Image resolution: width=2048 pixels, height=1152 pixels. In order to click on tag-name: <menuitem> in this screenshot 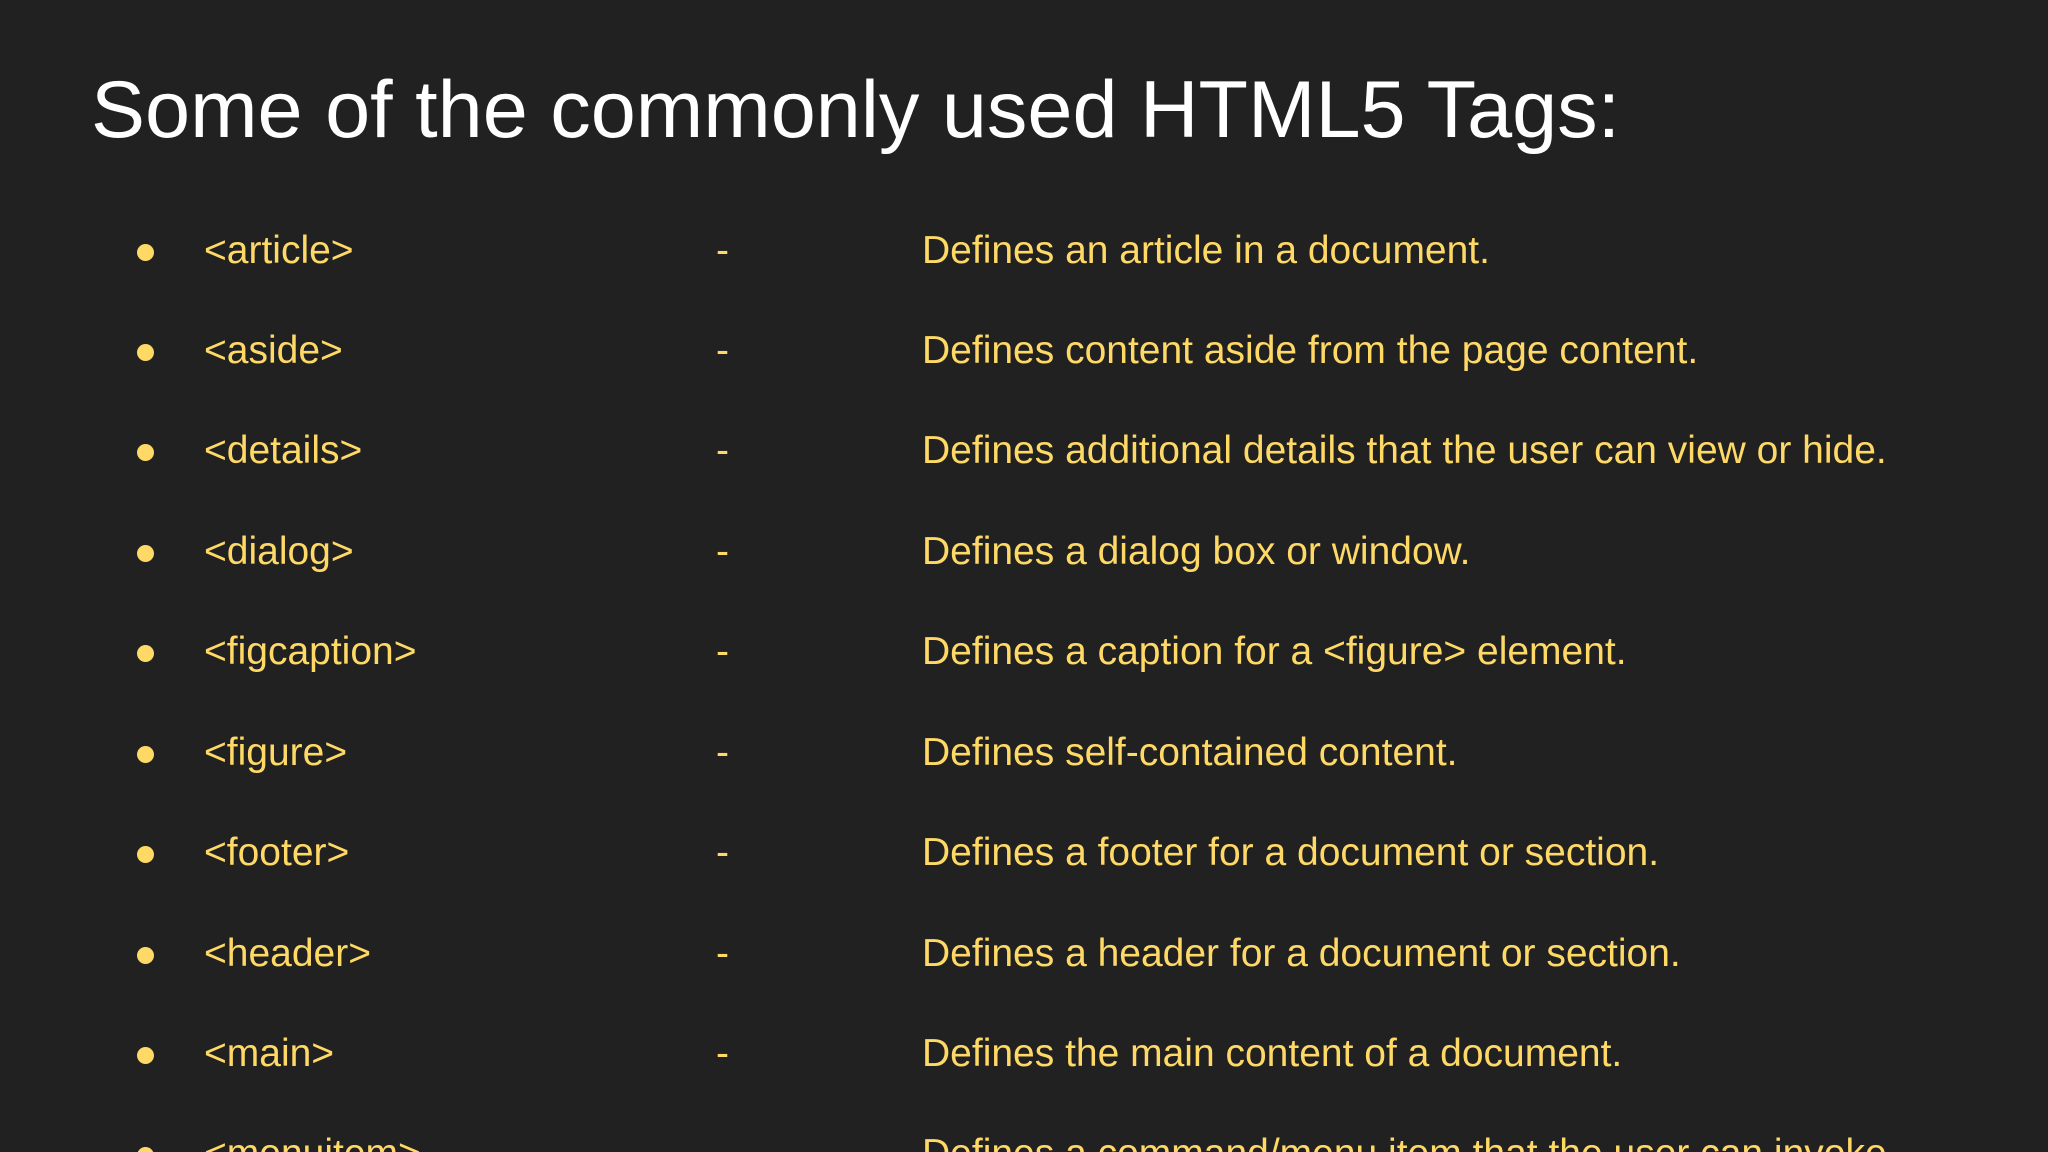, I will do `click(312, 1133)`.